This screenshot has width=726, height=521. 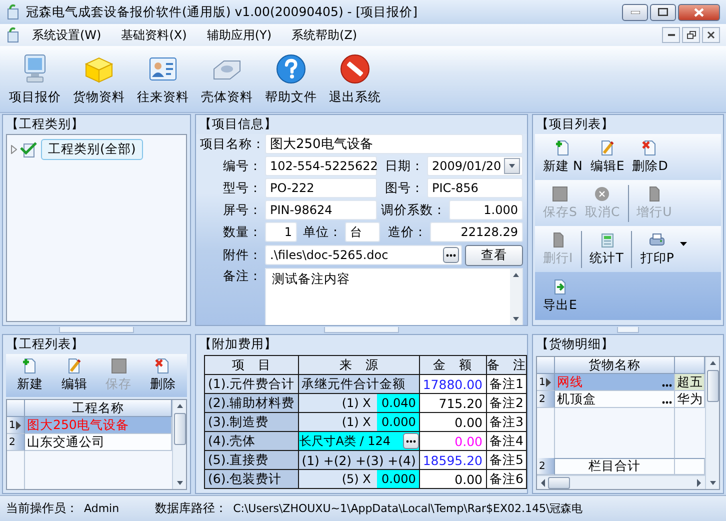 I want to click on field-label: 备注：, so click(x=242, y=276).